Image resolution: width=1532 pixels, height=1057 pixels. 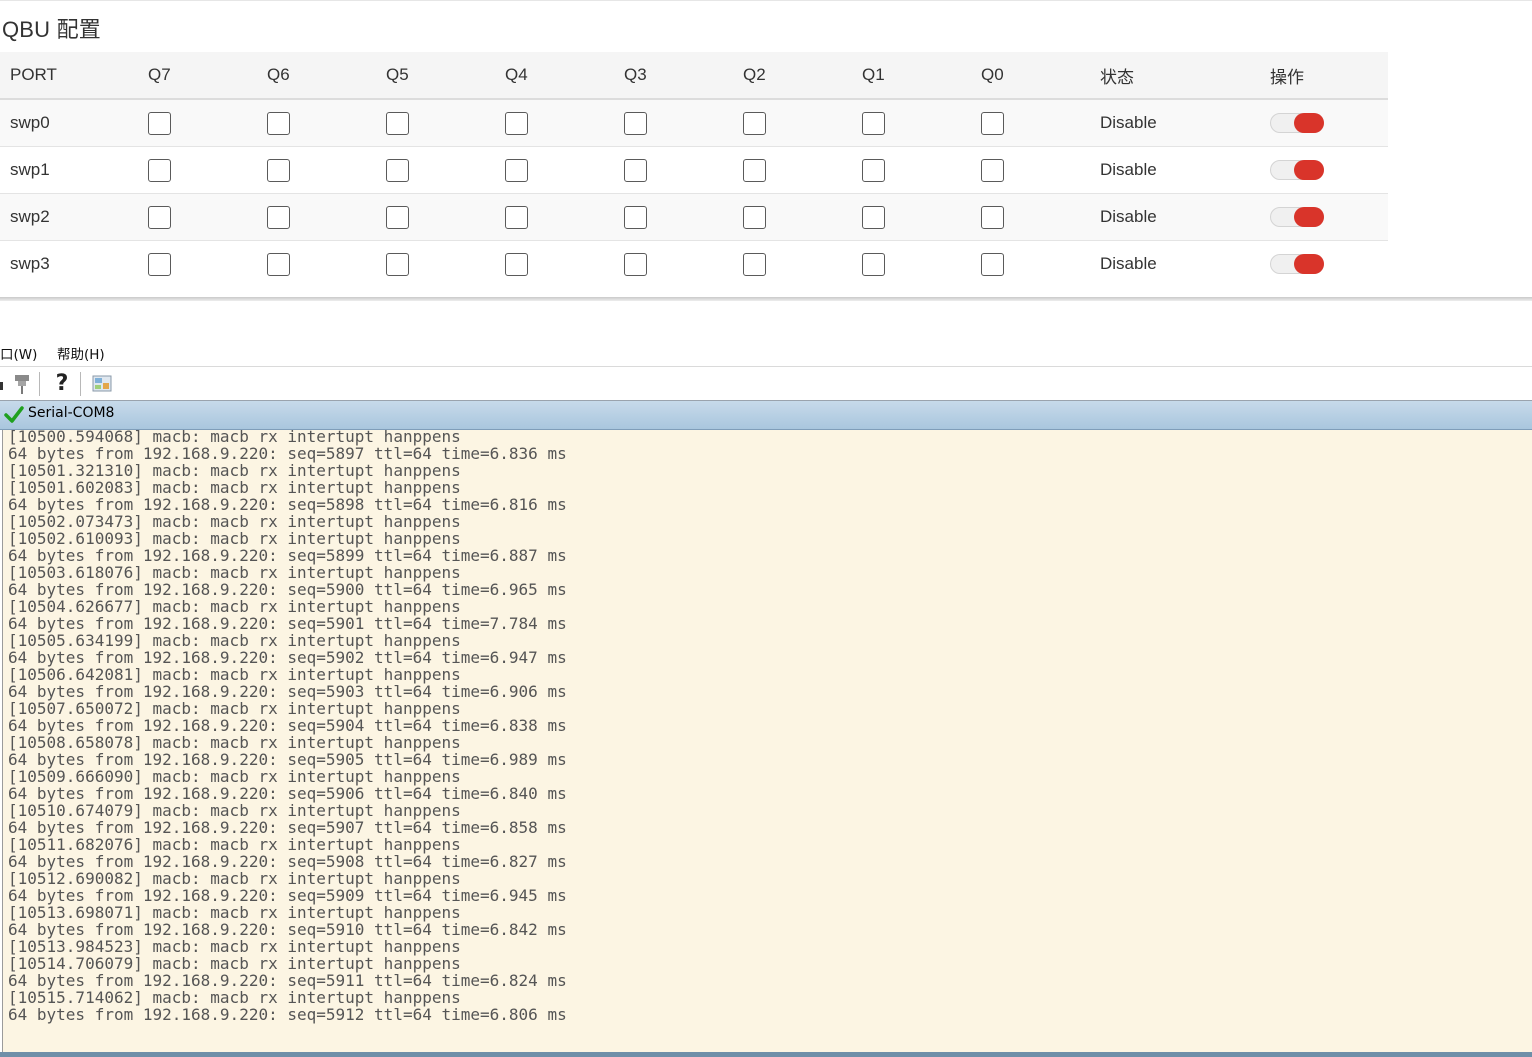 I want to click on column-header-q3: Q3, so click(x=683, y=76).